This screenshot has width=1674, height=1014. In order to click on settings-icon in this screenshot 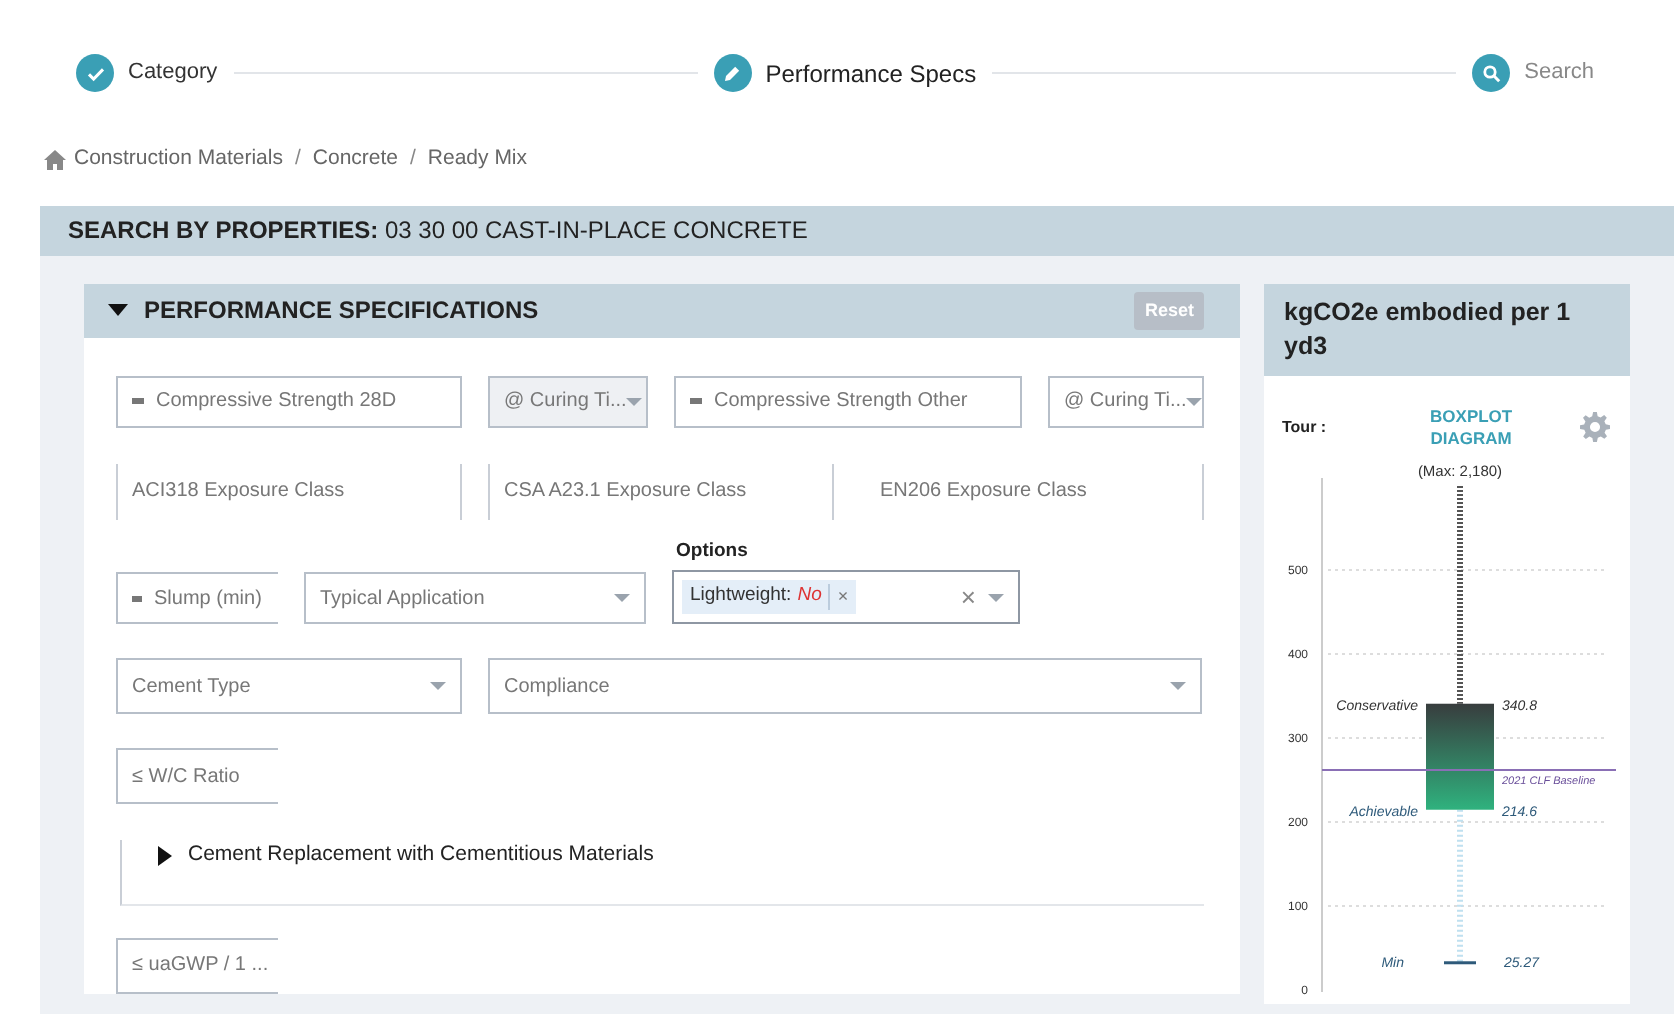, I will do `click(1595, 427)`.